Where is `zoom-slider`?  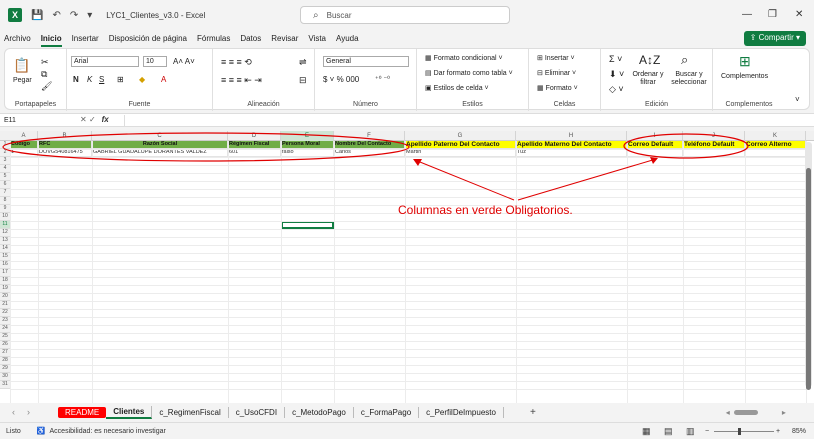
zoom-slider is located at coordinates (744, 431).